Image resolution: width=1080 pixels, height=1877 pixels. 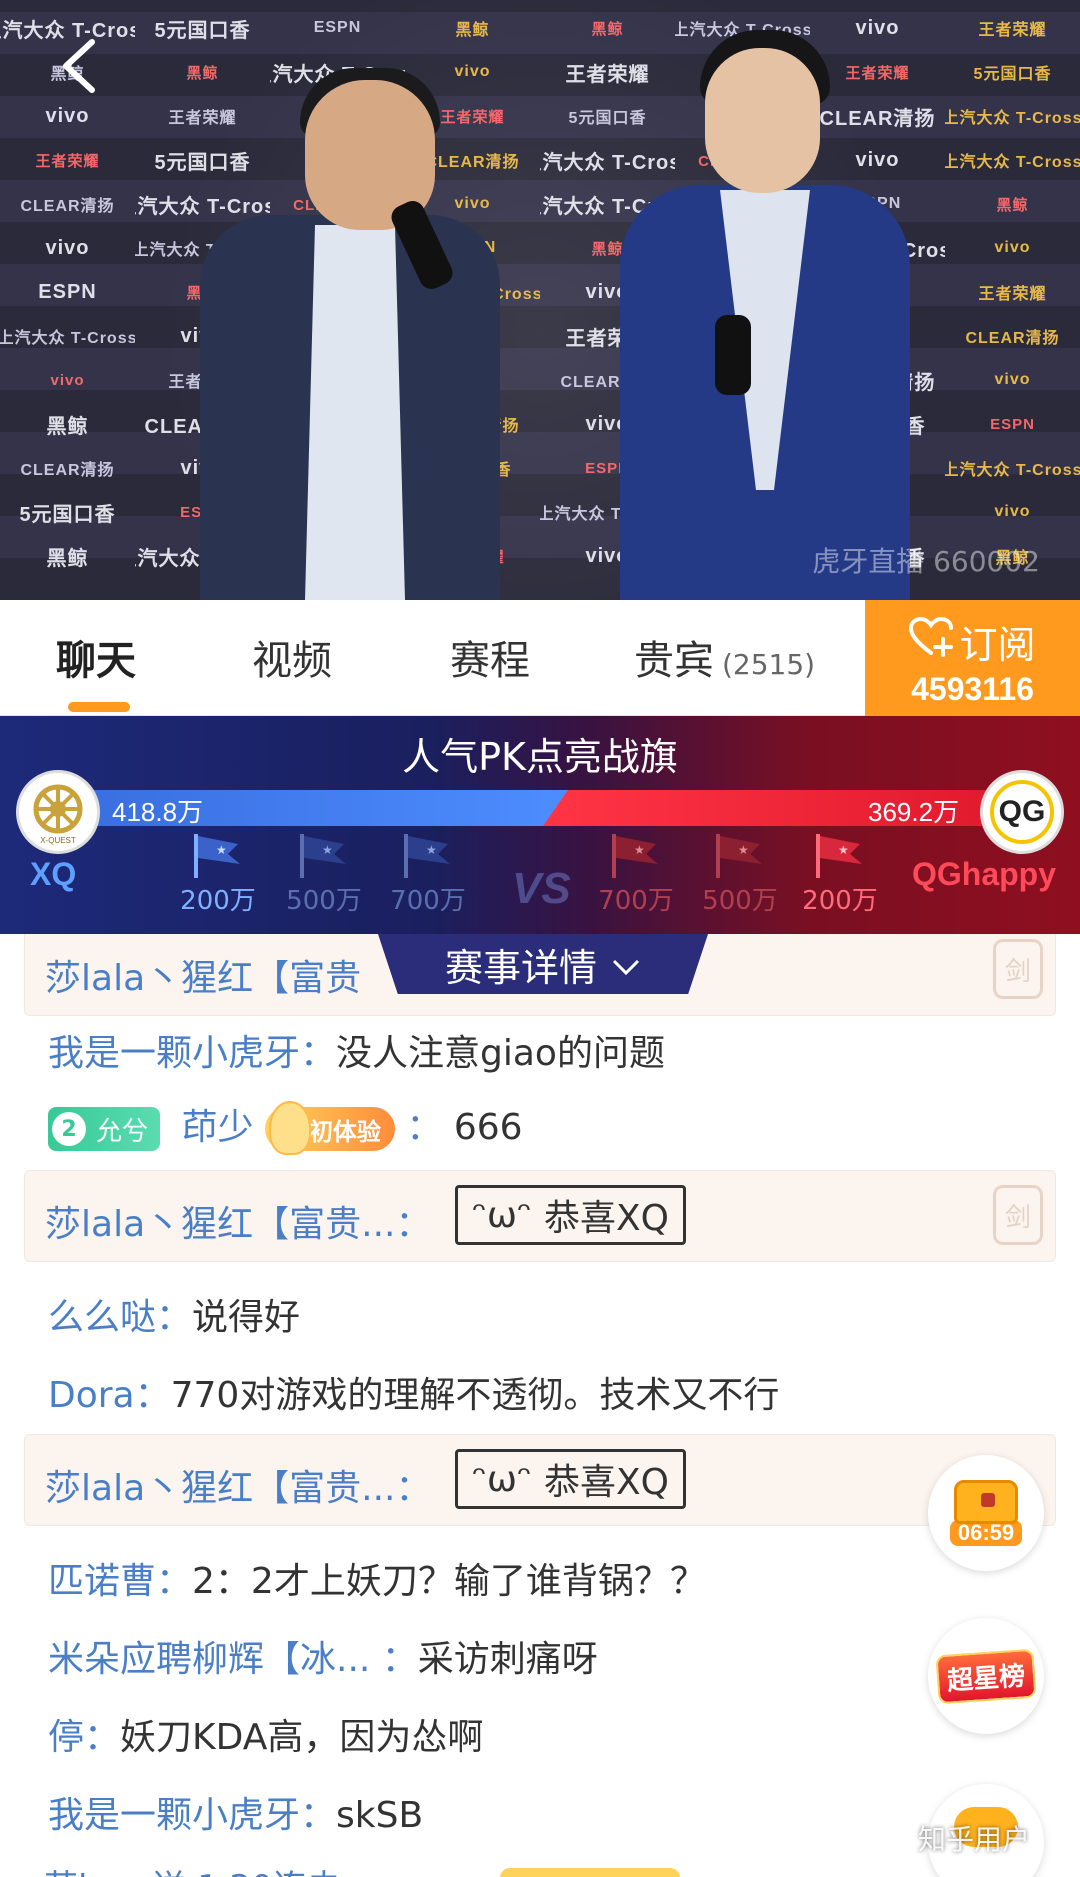 I want to click on fan-badge: 2 允兮, so click(x=104, y=1129).